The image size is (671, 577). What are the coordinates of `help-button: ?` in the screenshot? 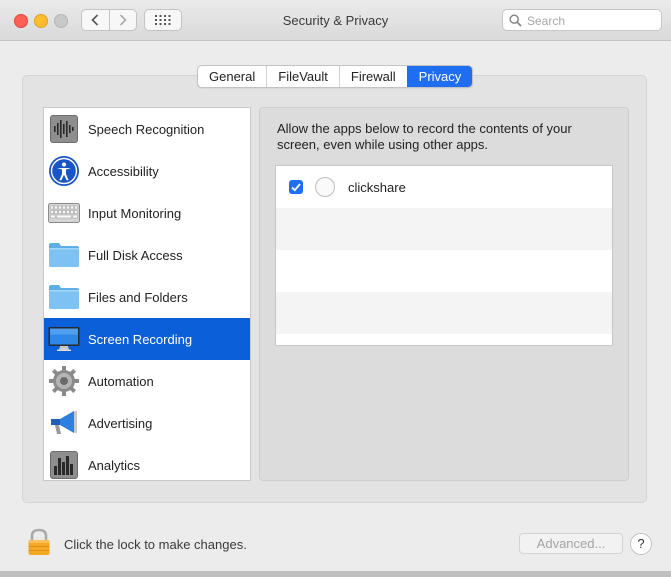 It's located at (641, 544).